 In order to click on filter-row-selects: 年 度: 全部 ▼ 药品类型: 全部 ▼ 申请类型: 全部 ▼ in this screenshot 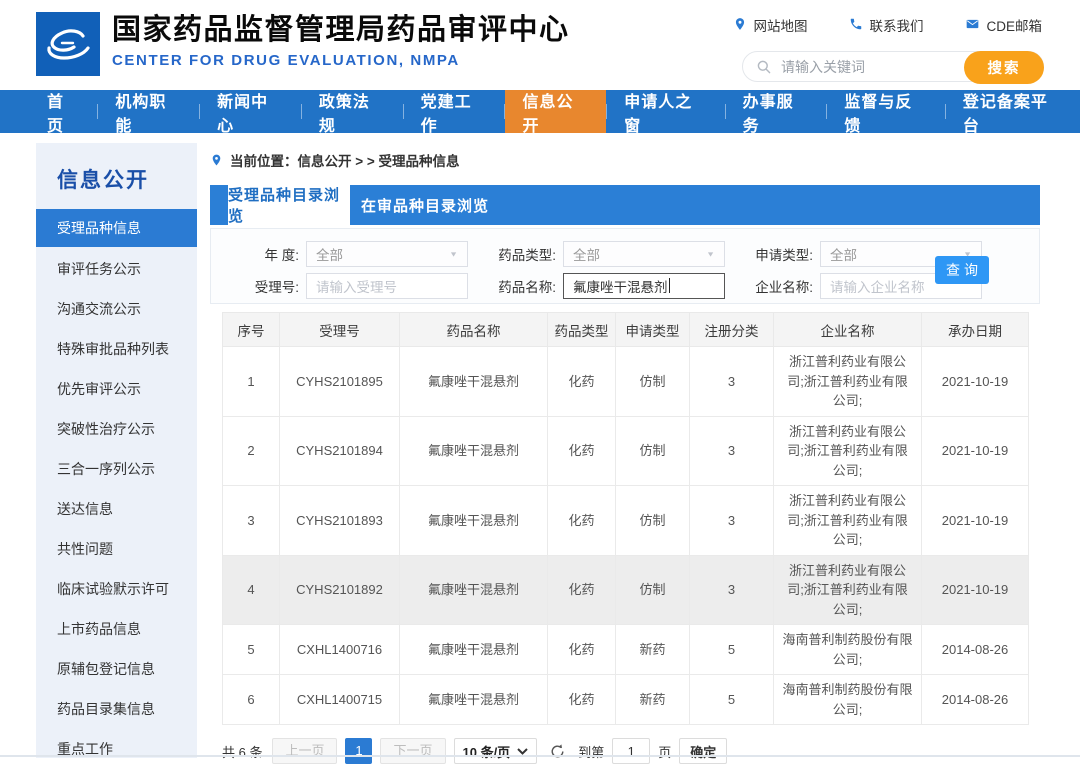, I will do `click(637, 253)`.